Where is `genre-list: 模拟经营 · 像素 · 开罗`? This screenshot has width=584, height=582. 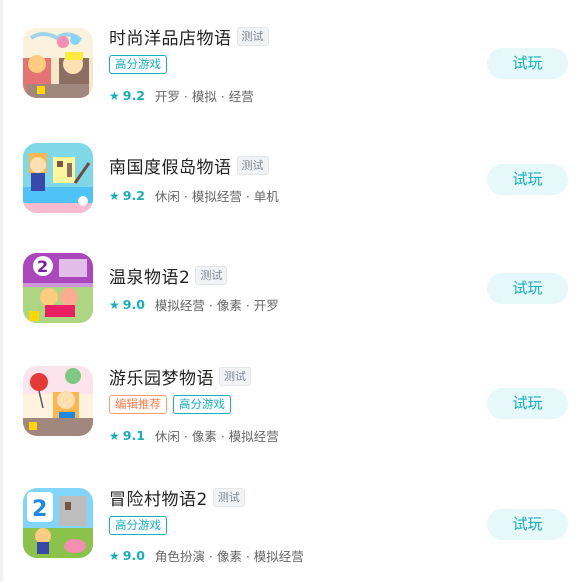 genre-list: 模拟经营 · 像素 · 开罗 is located at coordinates (216, 305).